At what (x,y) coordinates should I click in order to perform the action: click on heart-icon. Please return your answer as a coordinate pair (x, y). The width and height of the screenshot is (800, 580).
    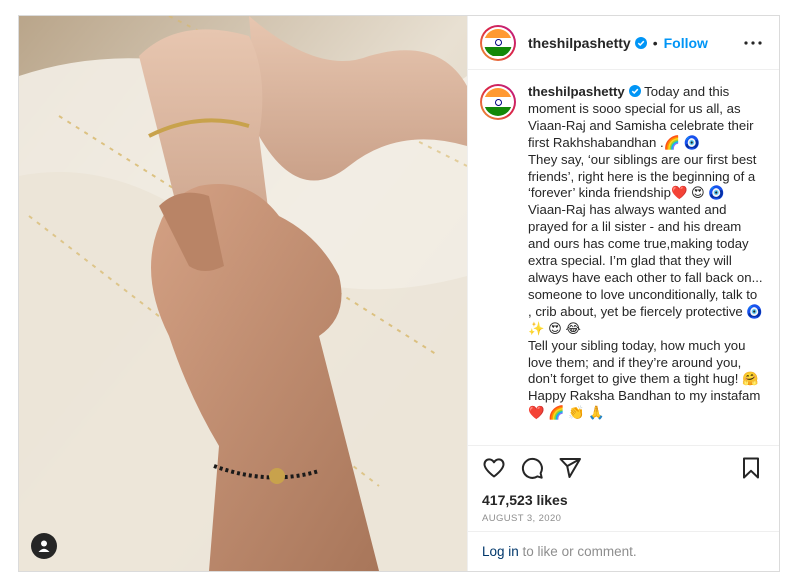
    Looking at the image, I should click on (494, 467).